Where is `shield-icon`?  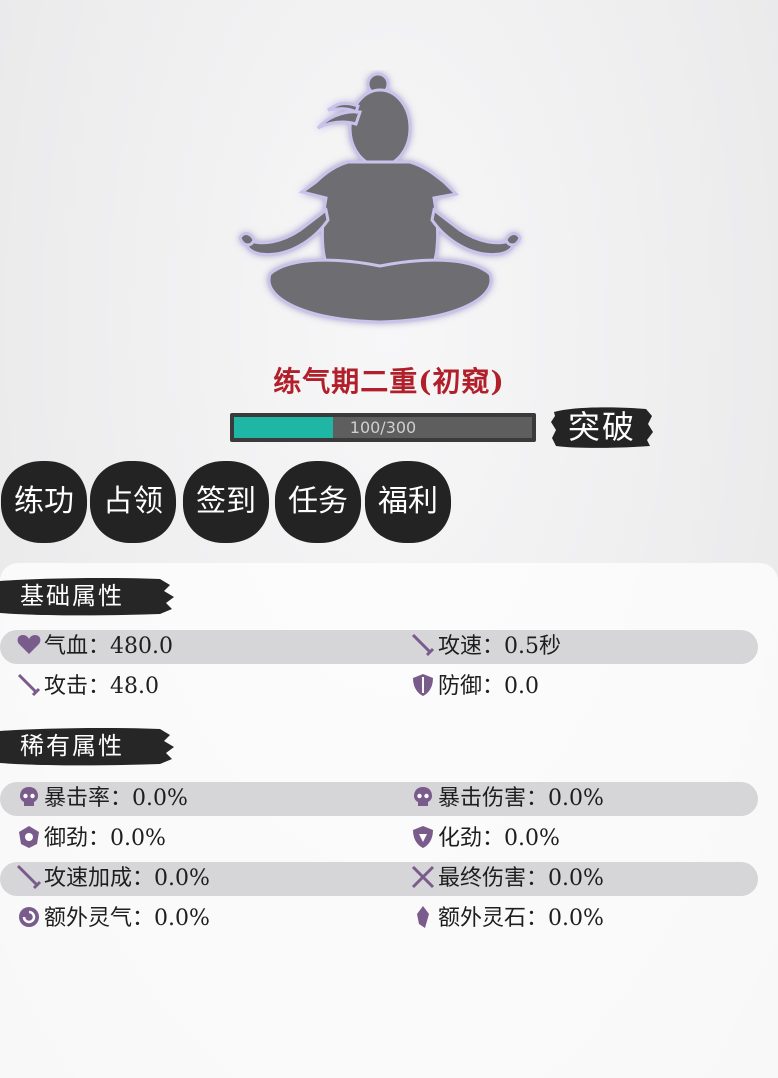
shield-icon is located at coordinates (423, 685).